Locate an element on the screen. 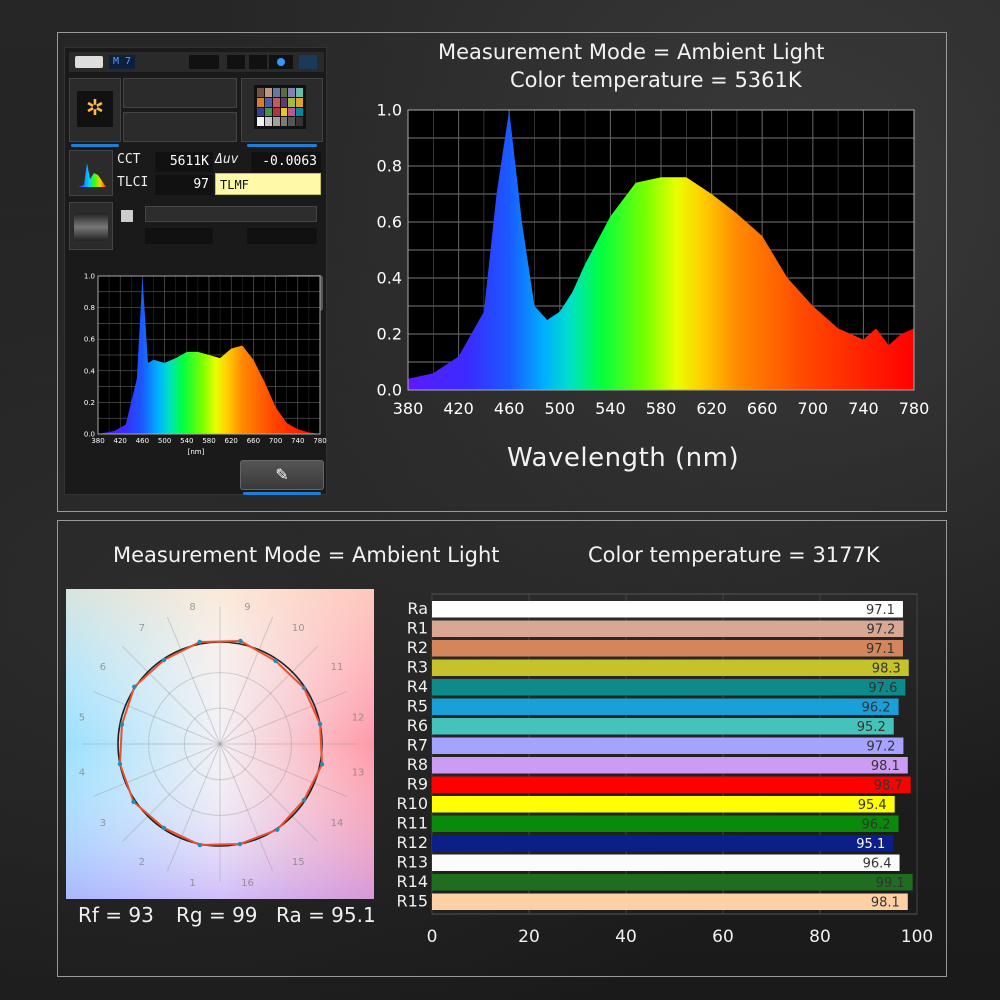  color-checker-tile is located at coordinates (282, 110).